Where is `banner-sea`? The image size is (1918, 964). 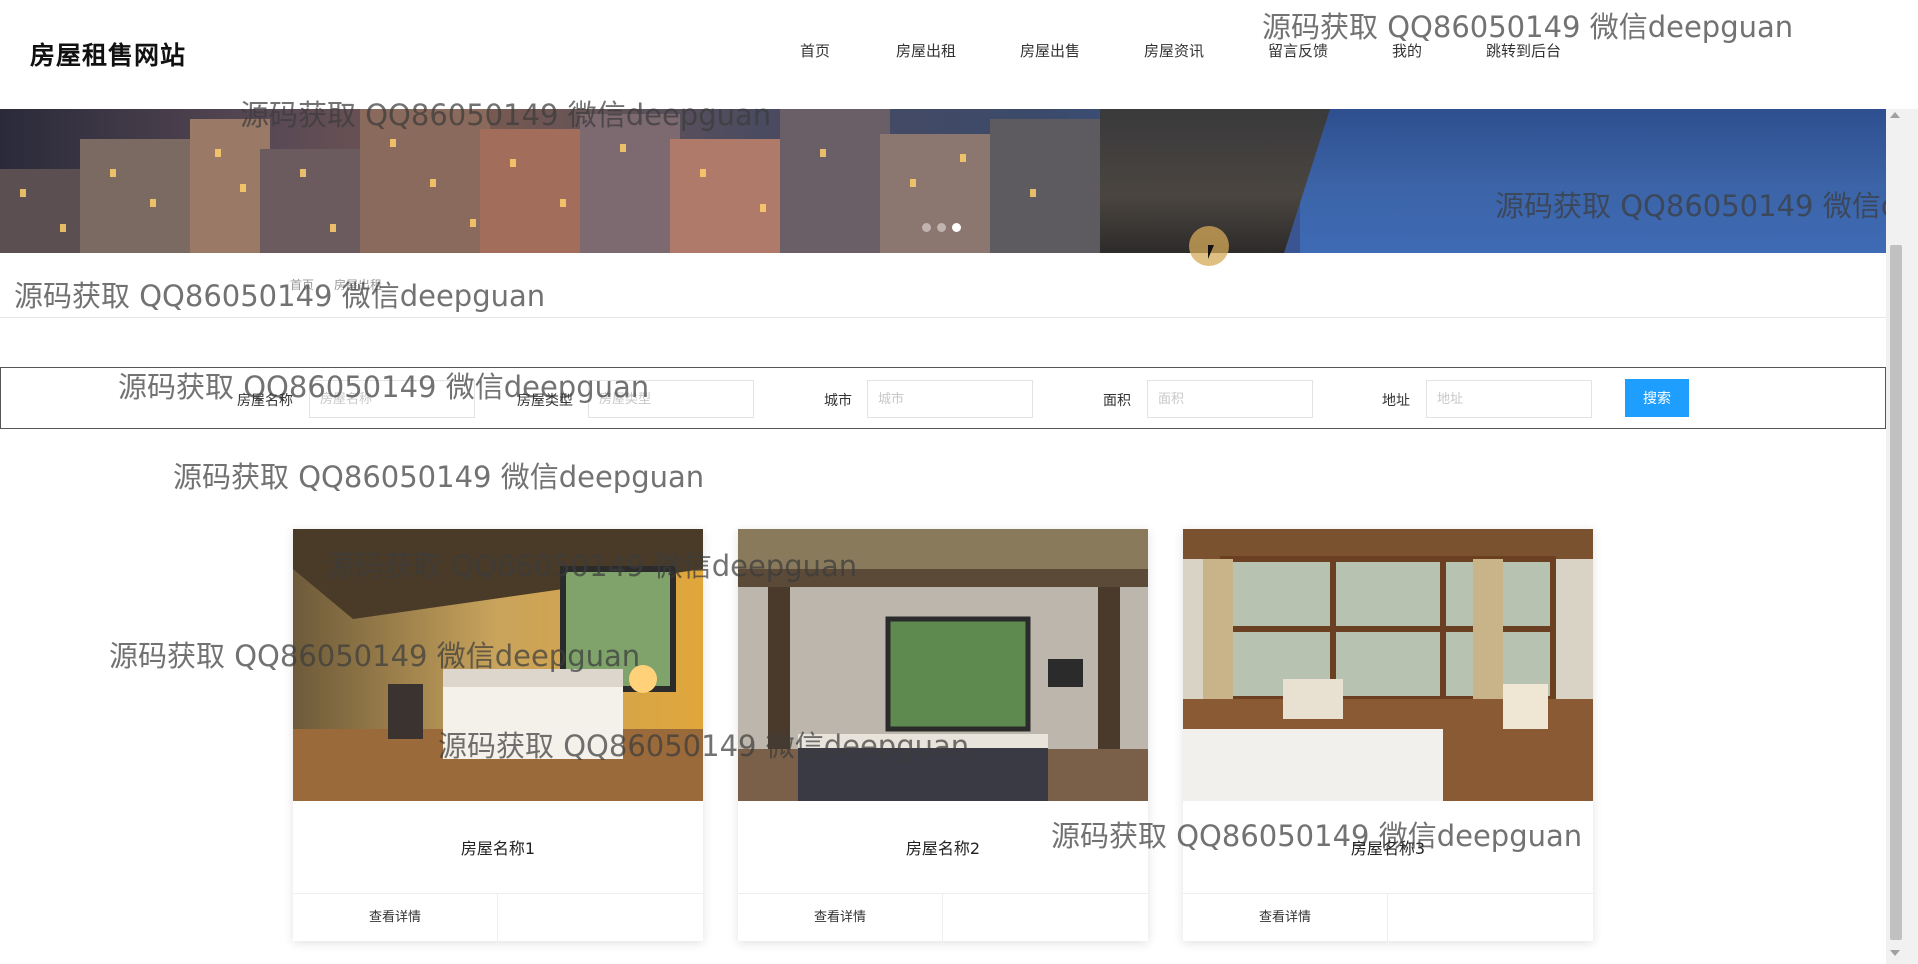 banner-sea is located at coordinates (1593, 181).